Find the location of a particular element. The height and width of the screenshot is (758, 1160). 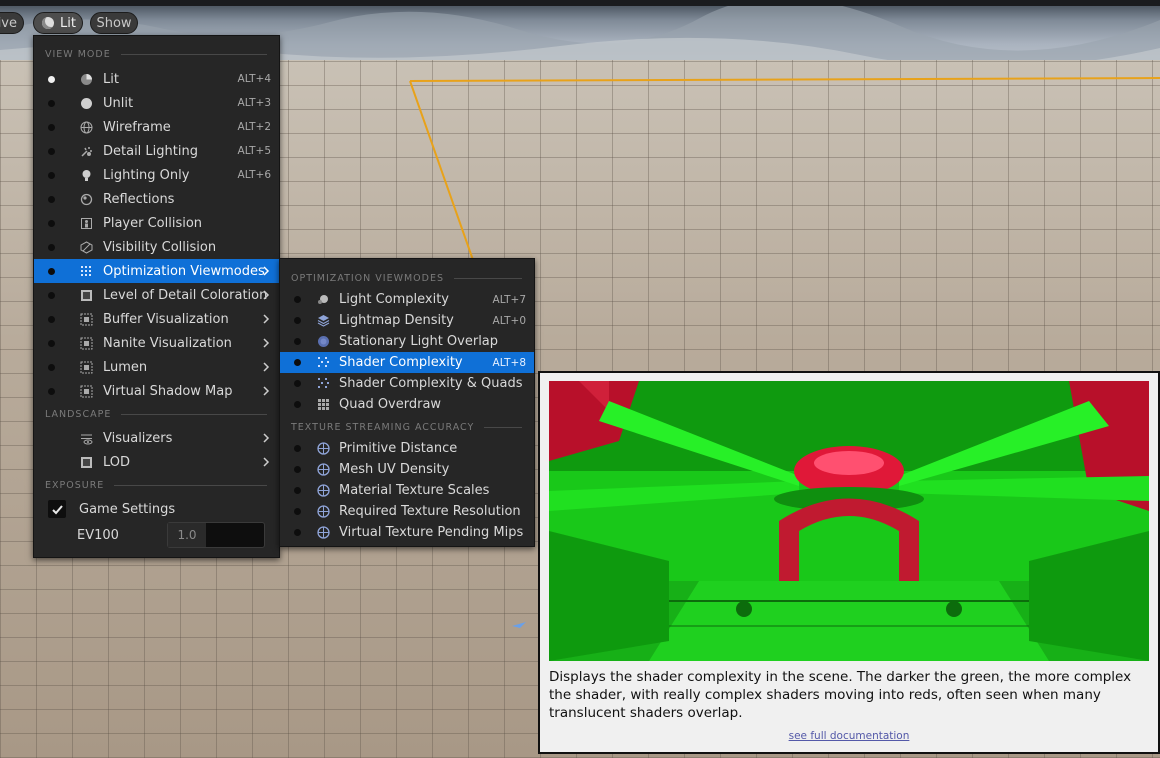

shortcut-label: ALT+8 is located at coordinates (509, 362).